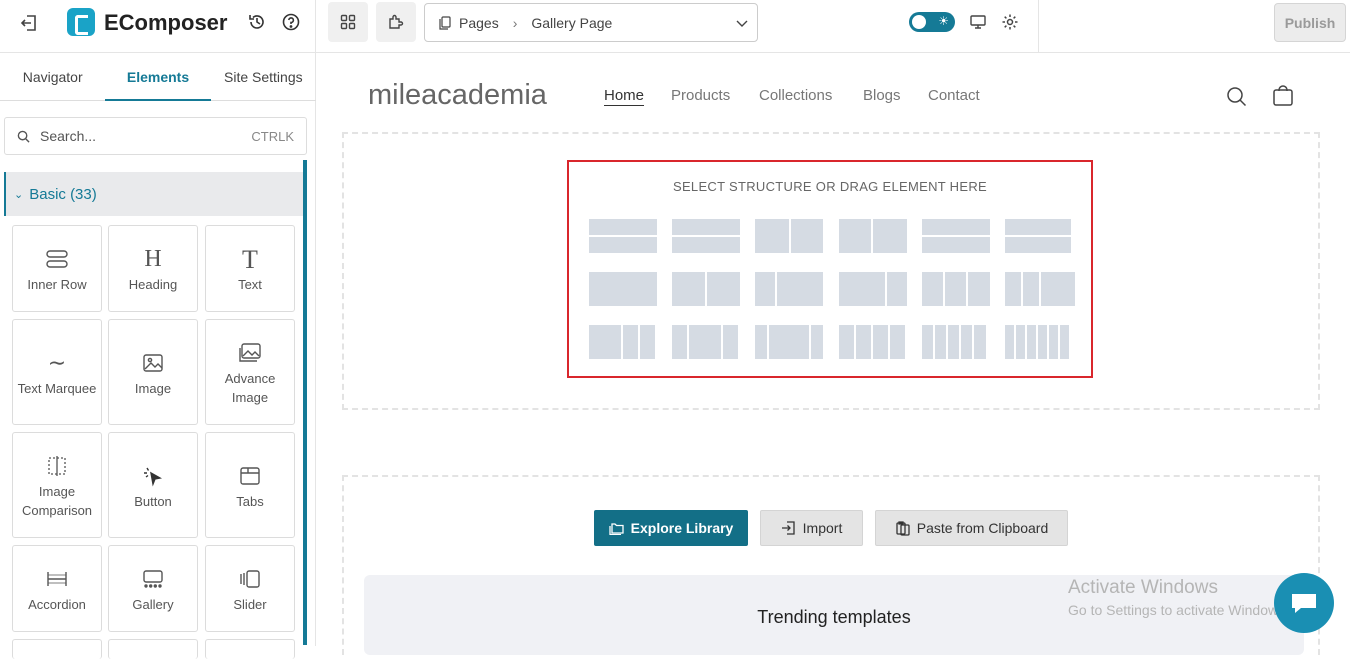 The height and width of the screenshot is (659, 1350). What do you see at coordinates (153, 284) in the screenshot?
I see `element-label: Heading` at bounding box center [153, 284].